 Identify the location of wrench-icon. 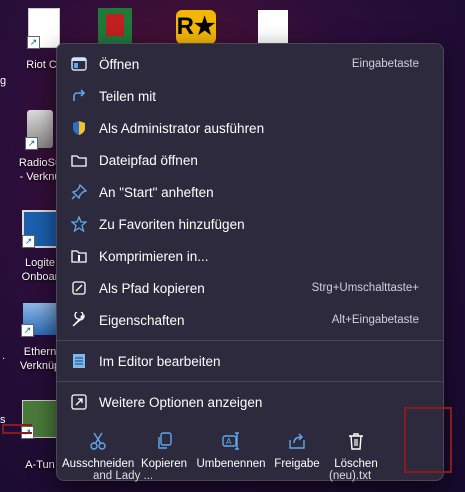
(79, 320).